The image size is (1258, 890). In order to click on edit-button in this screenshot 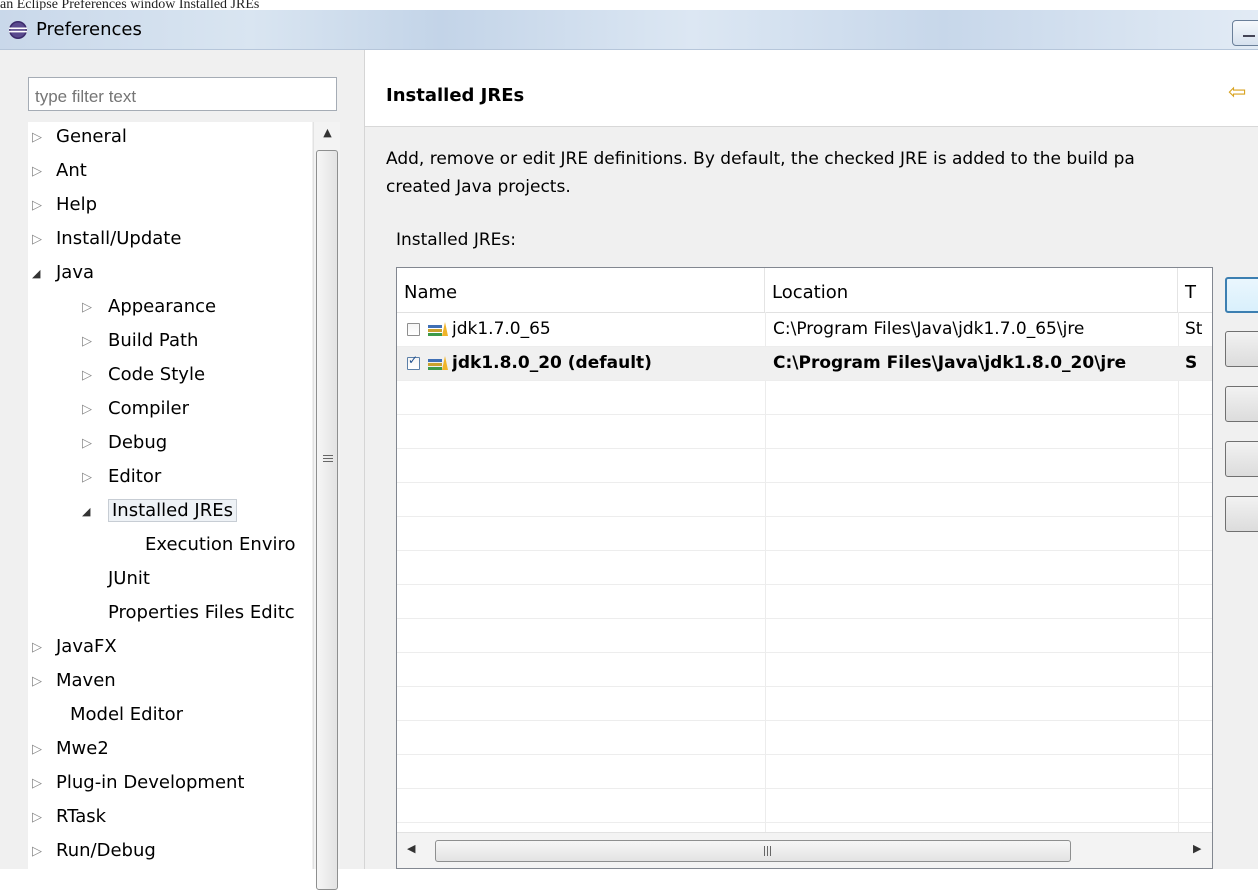, I will do `click(1241, 349)`.